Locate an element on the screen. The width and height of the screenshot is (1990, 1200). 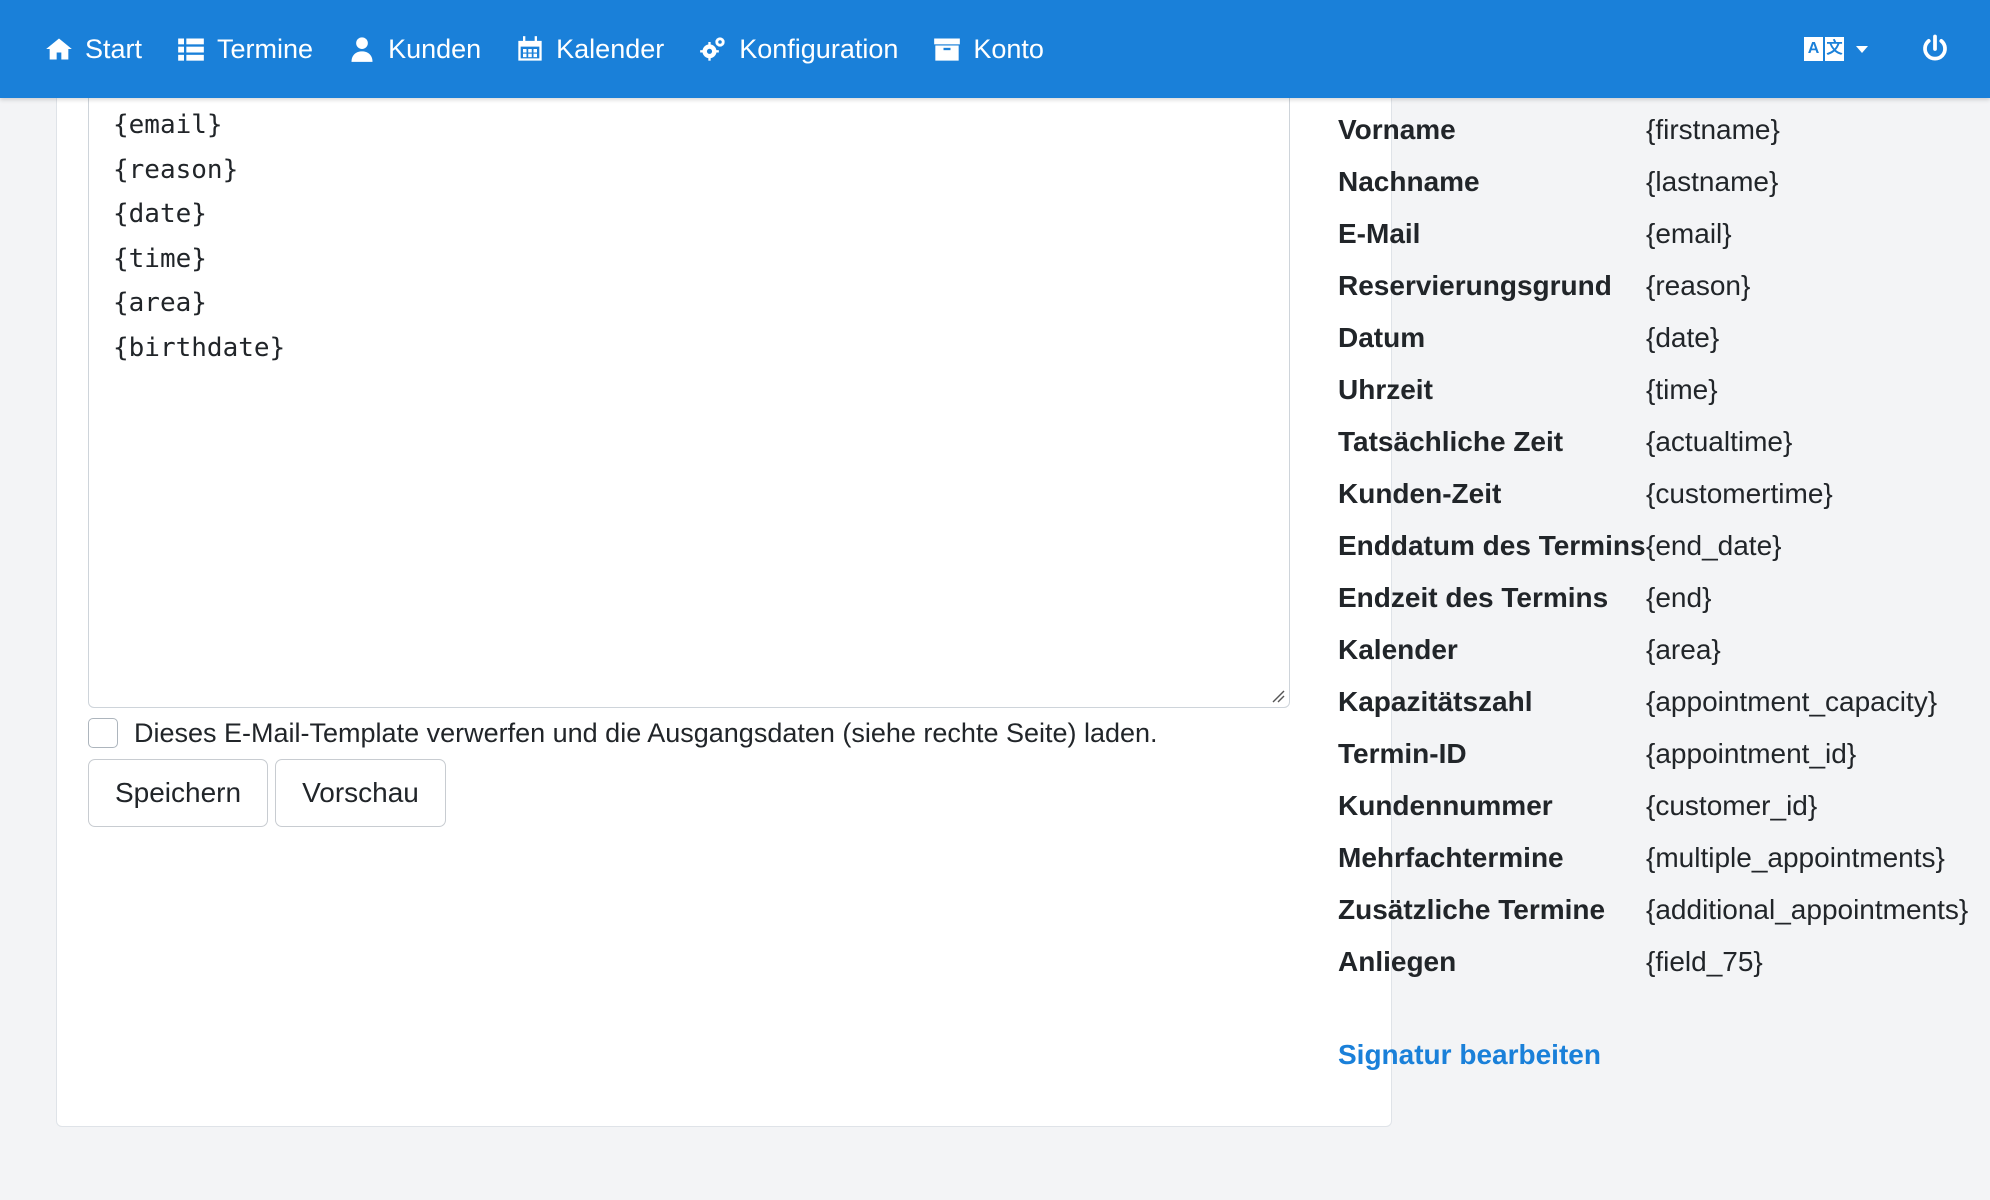
table-row: Endzeit des Termins {end} is located at coordinates (1664, 602).